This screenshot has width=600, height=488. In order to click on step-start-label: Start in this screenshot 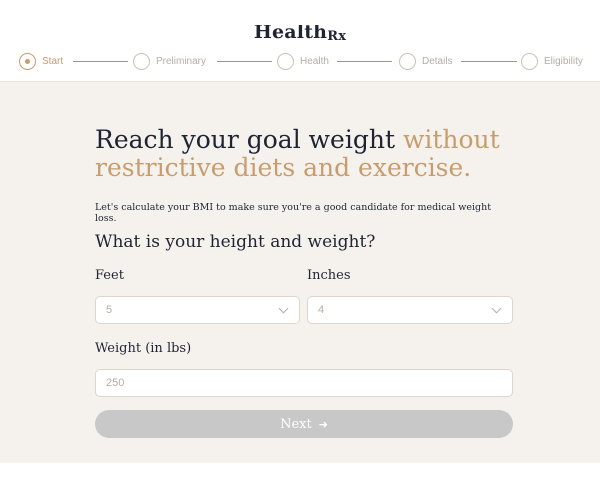, I will do `click(53, 61)`.